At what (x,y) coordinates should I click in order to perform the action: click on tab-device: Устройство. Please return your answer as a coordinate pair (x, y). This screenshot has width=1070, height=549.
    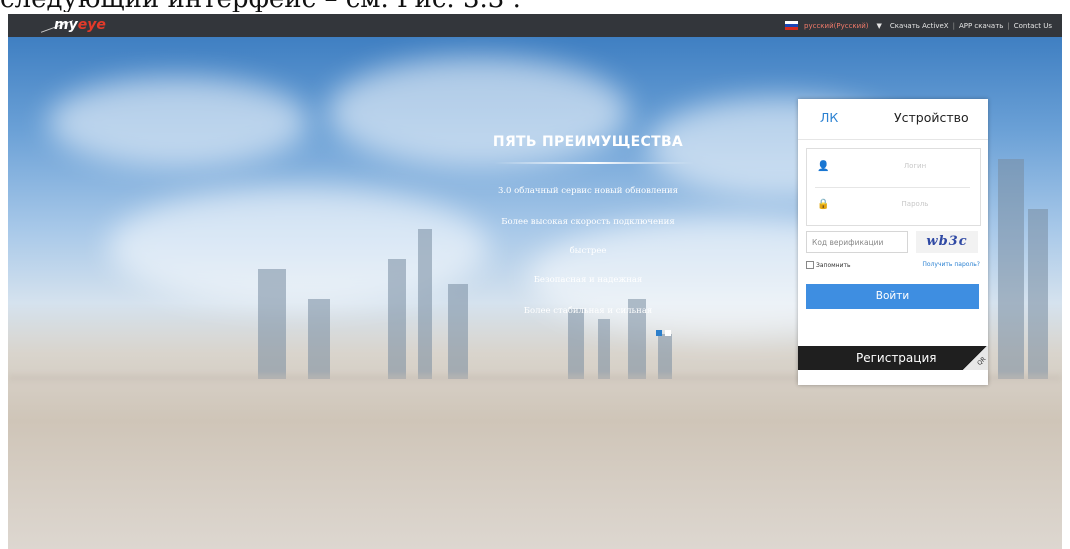
    Looking at the image, I should click on (931, 117).